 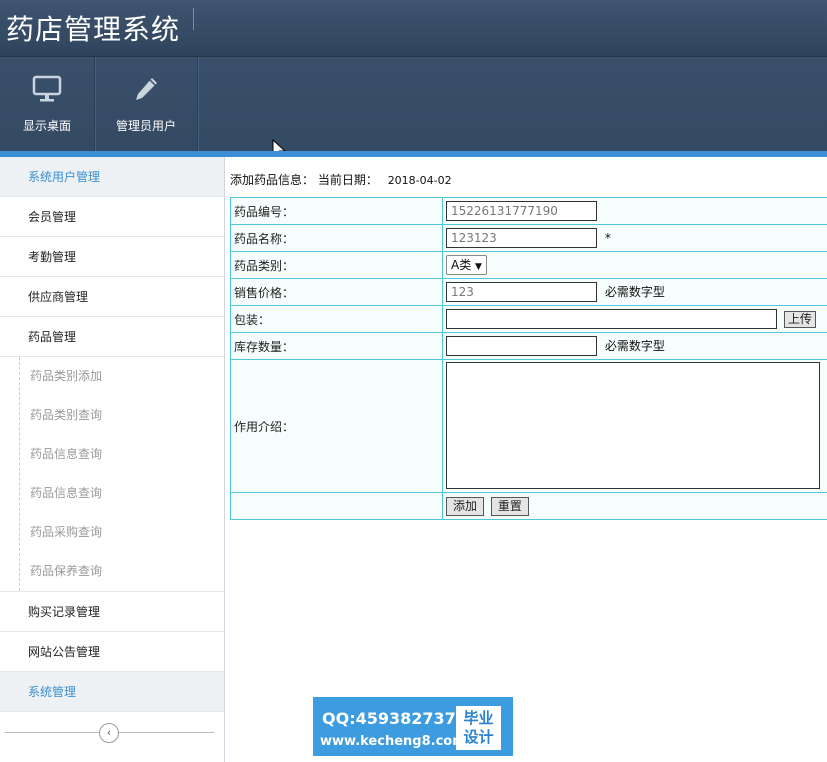 I want to click on sidebar-collapse-row: ‹, so click(x=112, y=732).